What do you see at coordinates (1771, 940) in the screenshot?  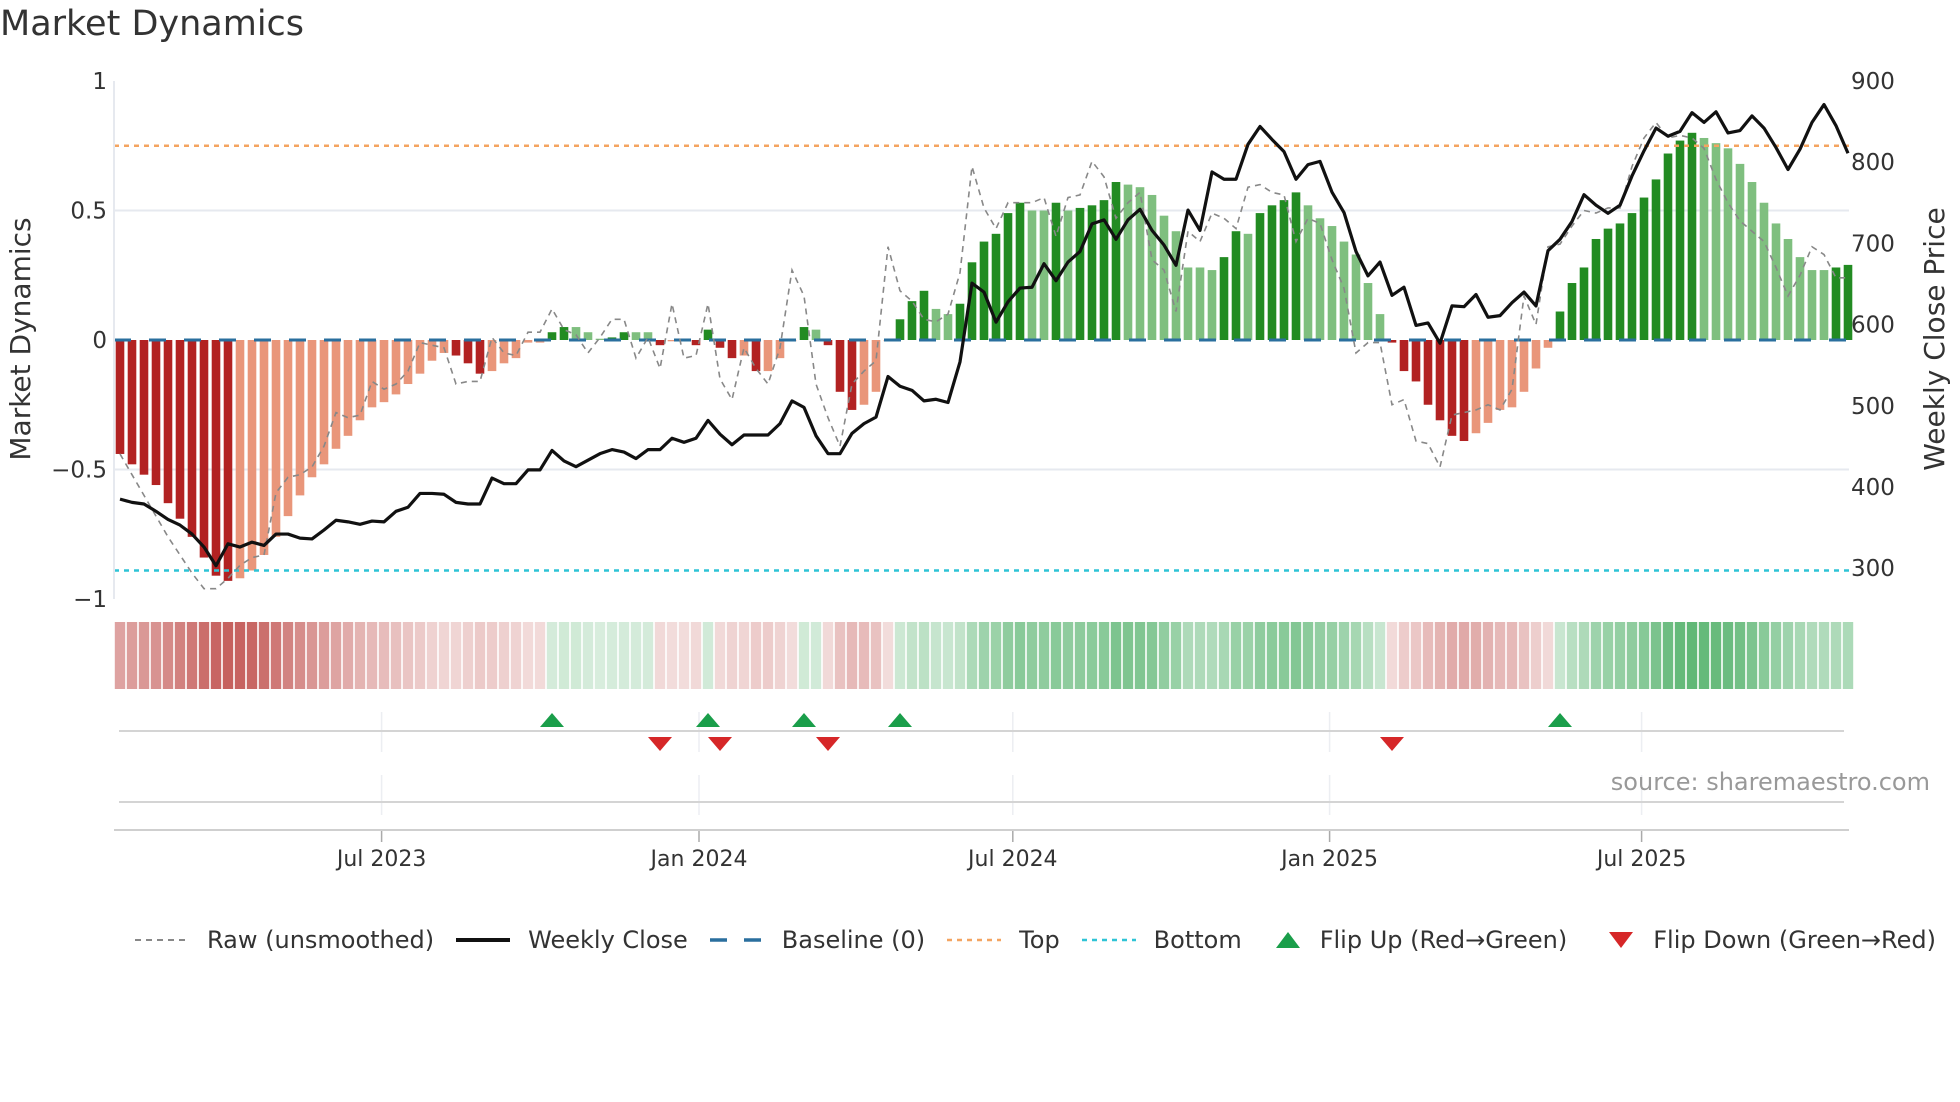 I see `legend-item-flip-down: Flip Down (Green→Red)` at bounding box center [1771, 940].